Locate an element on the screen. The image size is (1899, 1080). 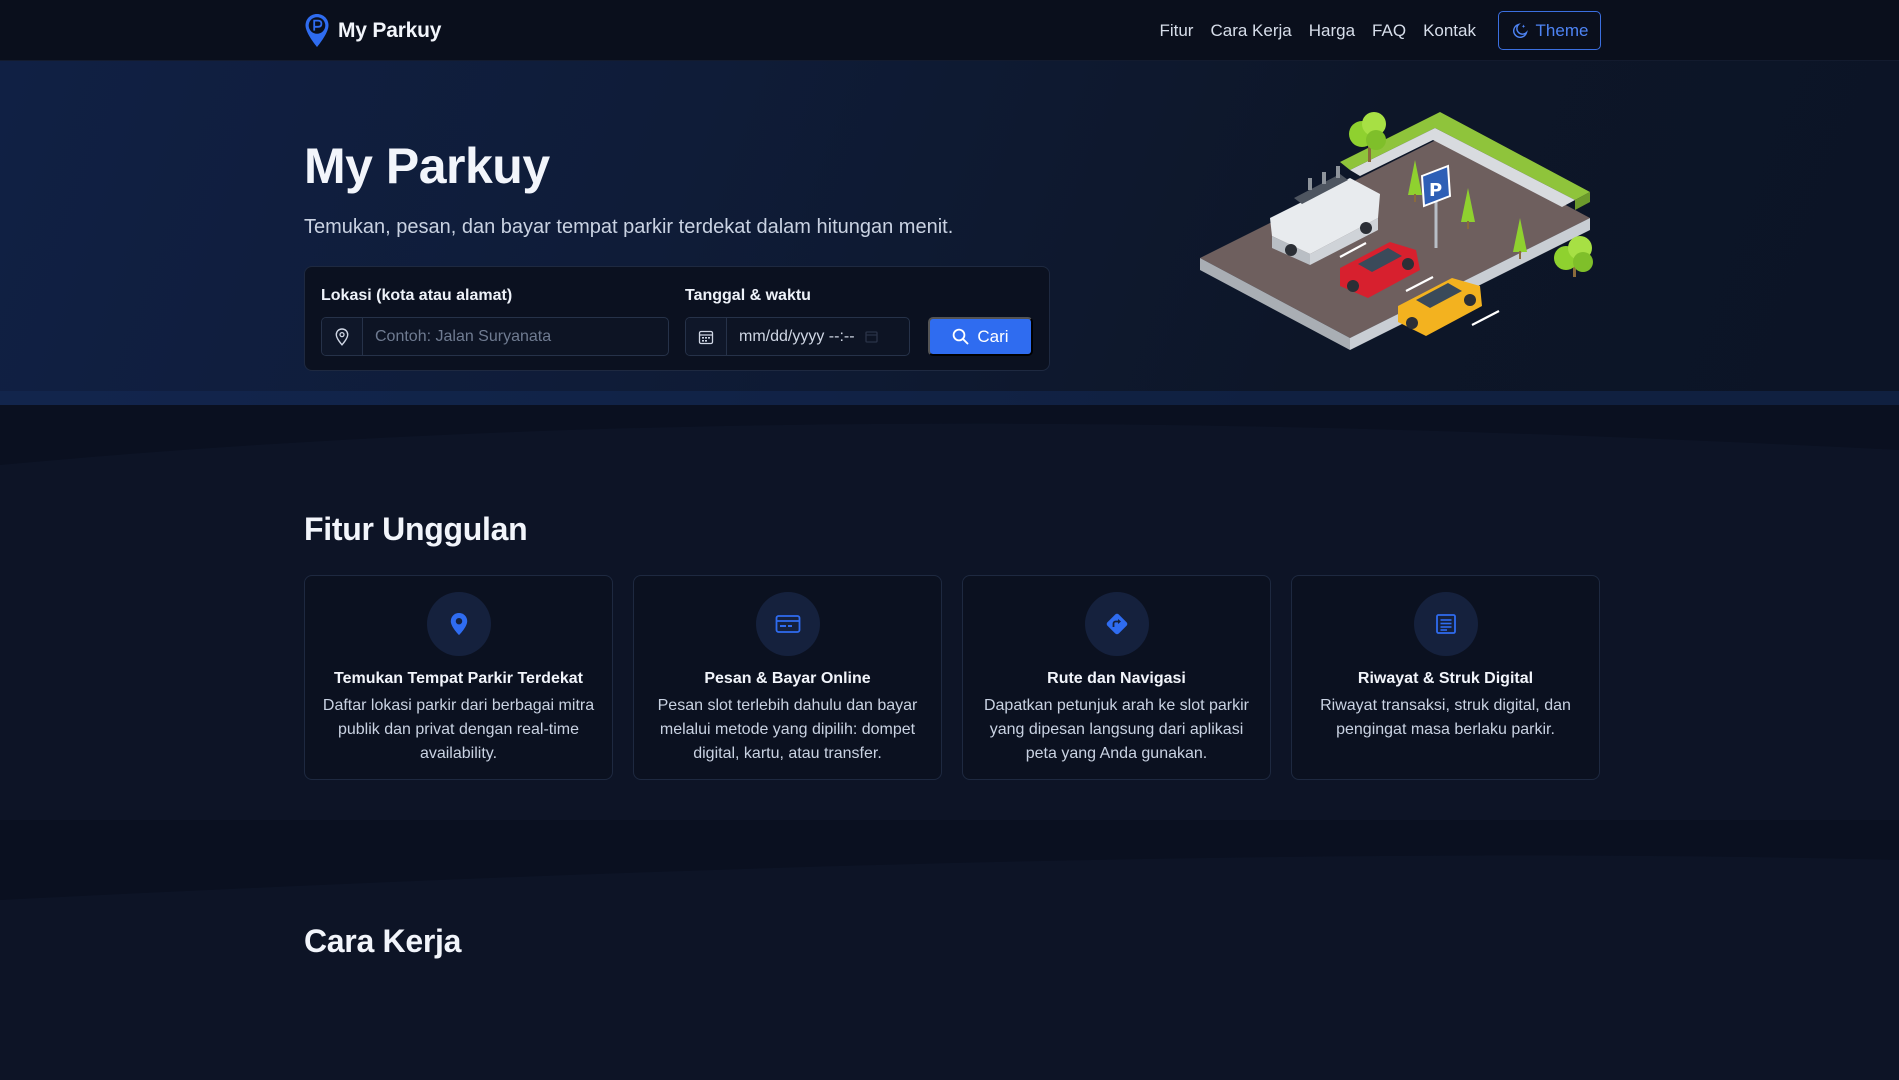
features-title: Fitur Unggulan is located at coordinates (416, 529).